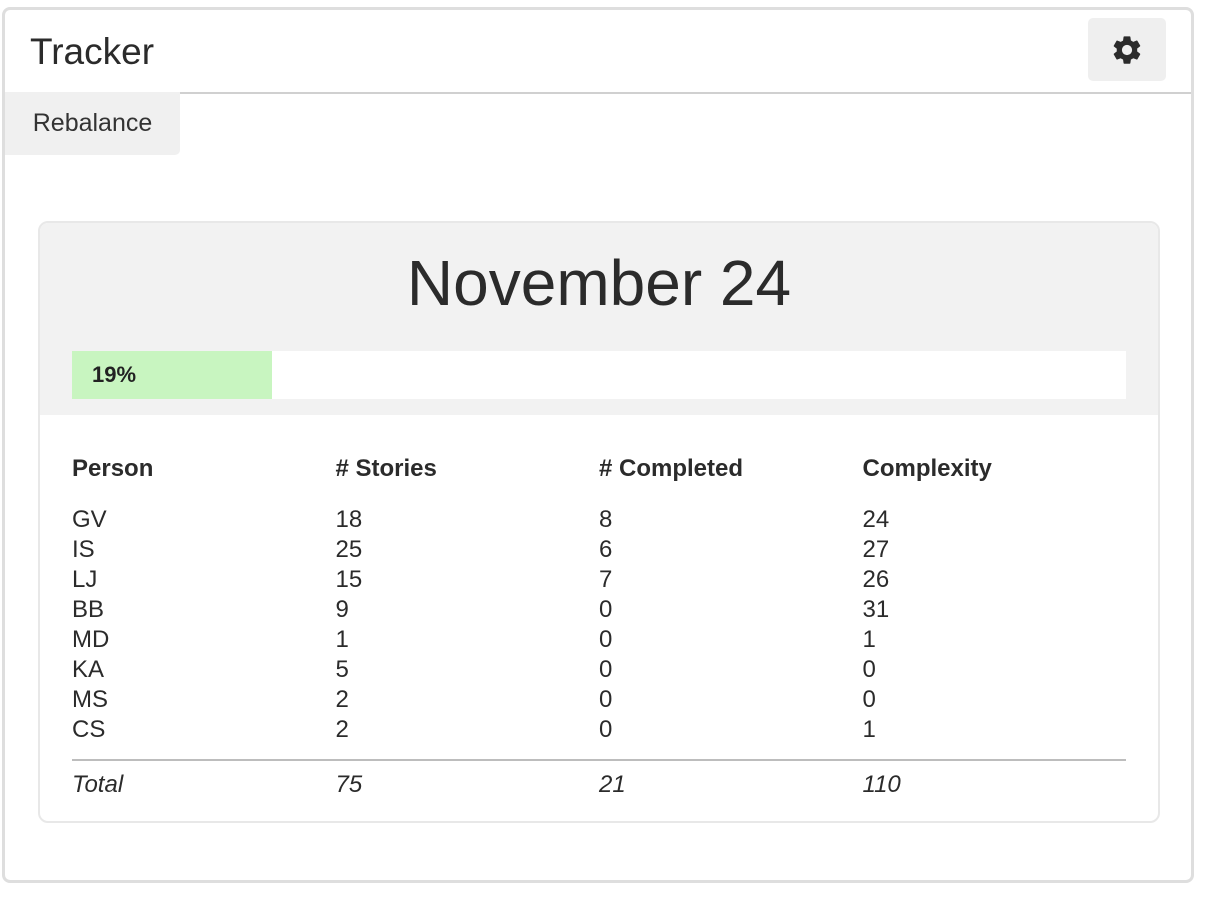 The width and height of the screenshot is (1212, 900). Describe the element at coordinates (113, 468) in the screenshot. I see `column-header-person: Person` at that location.